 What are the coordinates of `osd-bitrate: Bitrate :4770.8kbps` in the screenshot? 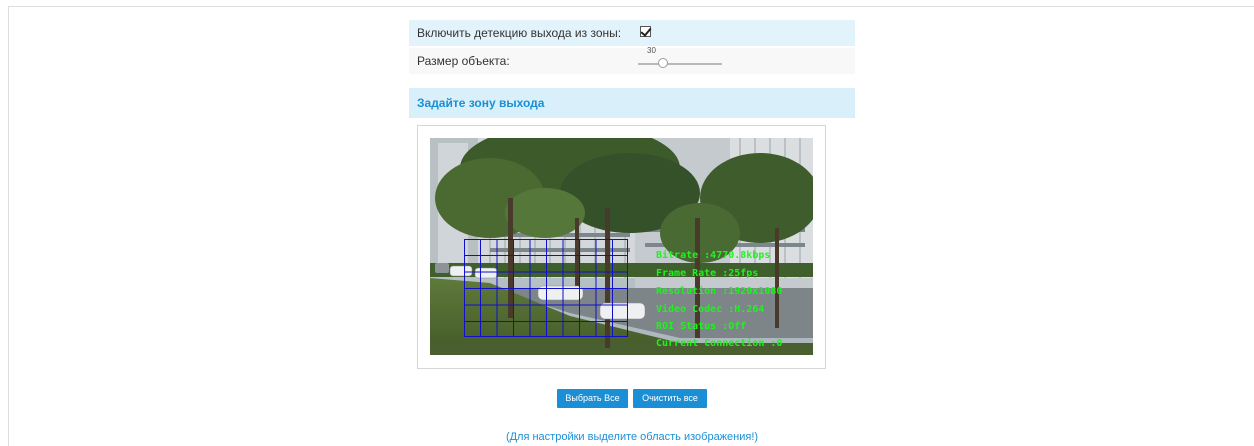 It's located at (713, 255).